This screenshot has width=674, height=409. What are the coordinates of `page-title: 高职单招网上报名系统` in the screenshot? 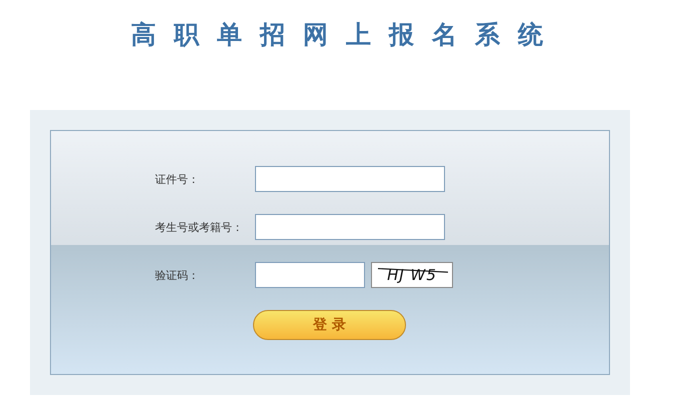 It's located at (346, 35).